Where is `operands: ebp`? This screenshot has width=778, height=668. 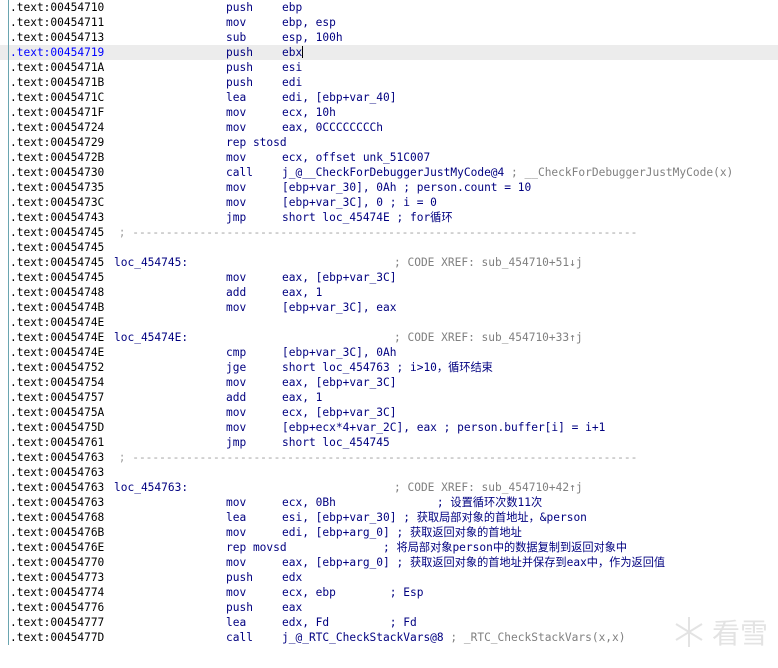
operands: ebp is located at coordinates (292, 7).